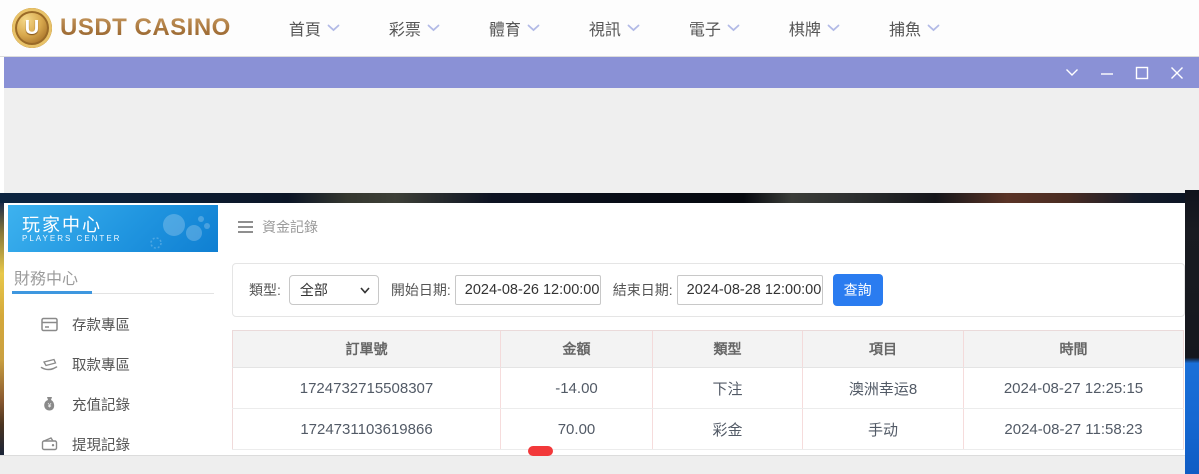 This screenshot has height=474, width=1199. What do you see at coordinates (857, 290) in the screenshot?
I see `search-button: 查詢` at bounding box center [857, 290].